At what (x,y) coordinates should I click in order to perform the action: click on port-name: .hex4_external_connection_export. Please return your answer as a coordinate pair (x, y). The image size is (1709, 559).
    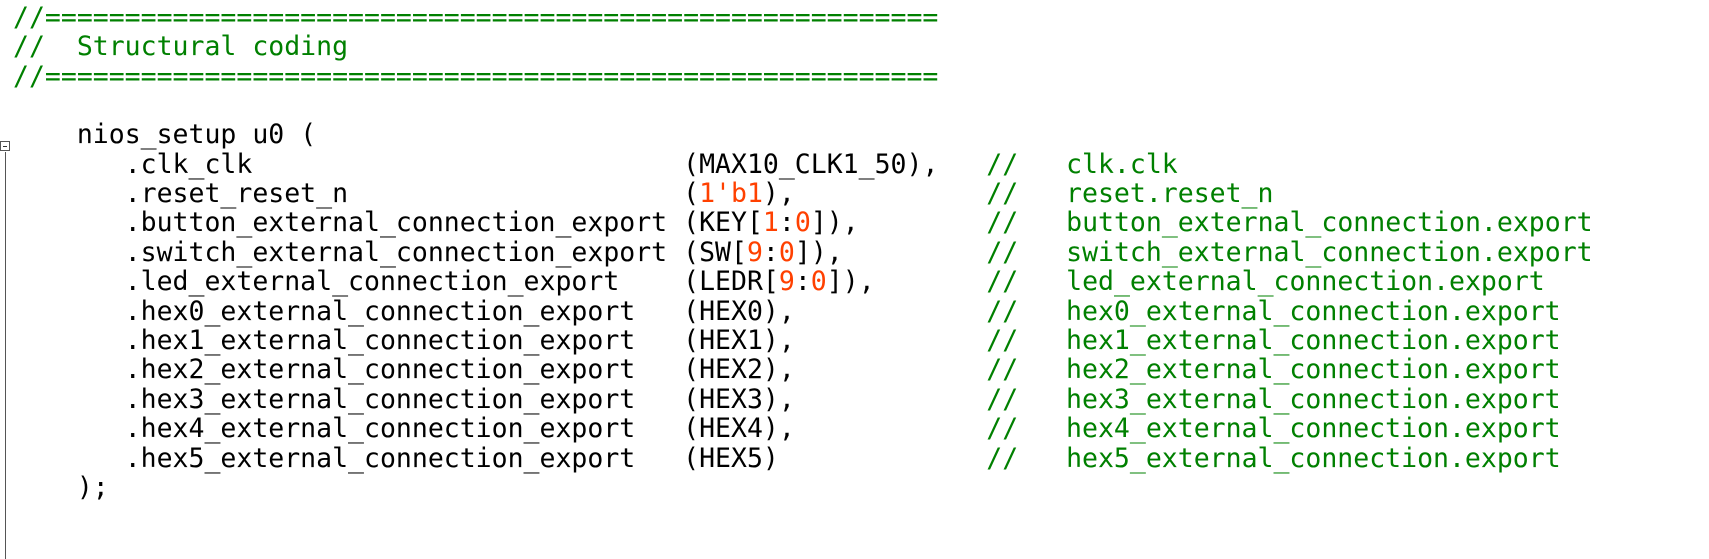
    Looking at the image, I should click on (380, 429).